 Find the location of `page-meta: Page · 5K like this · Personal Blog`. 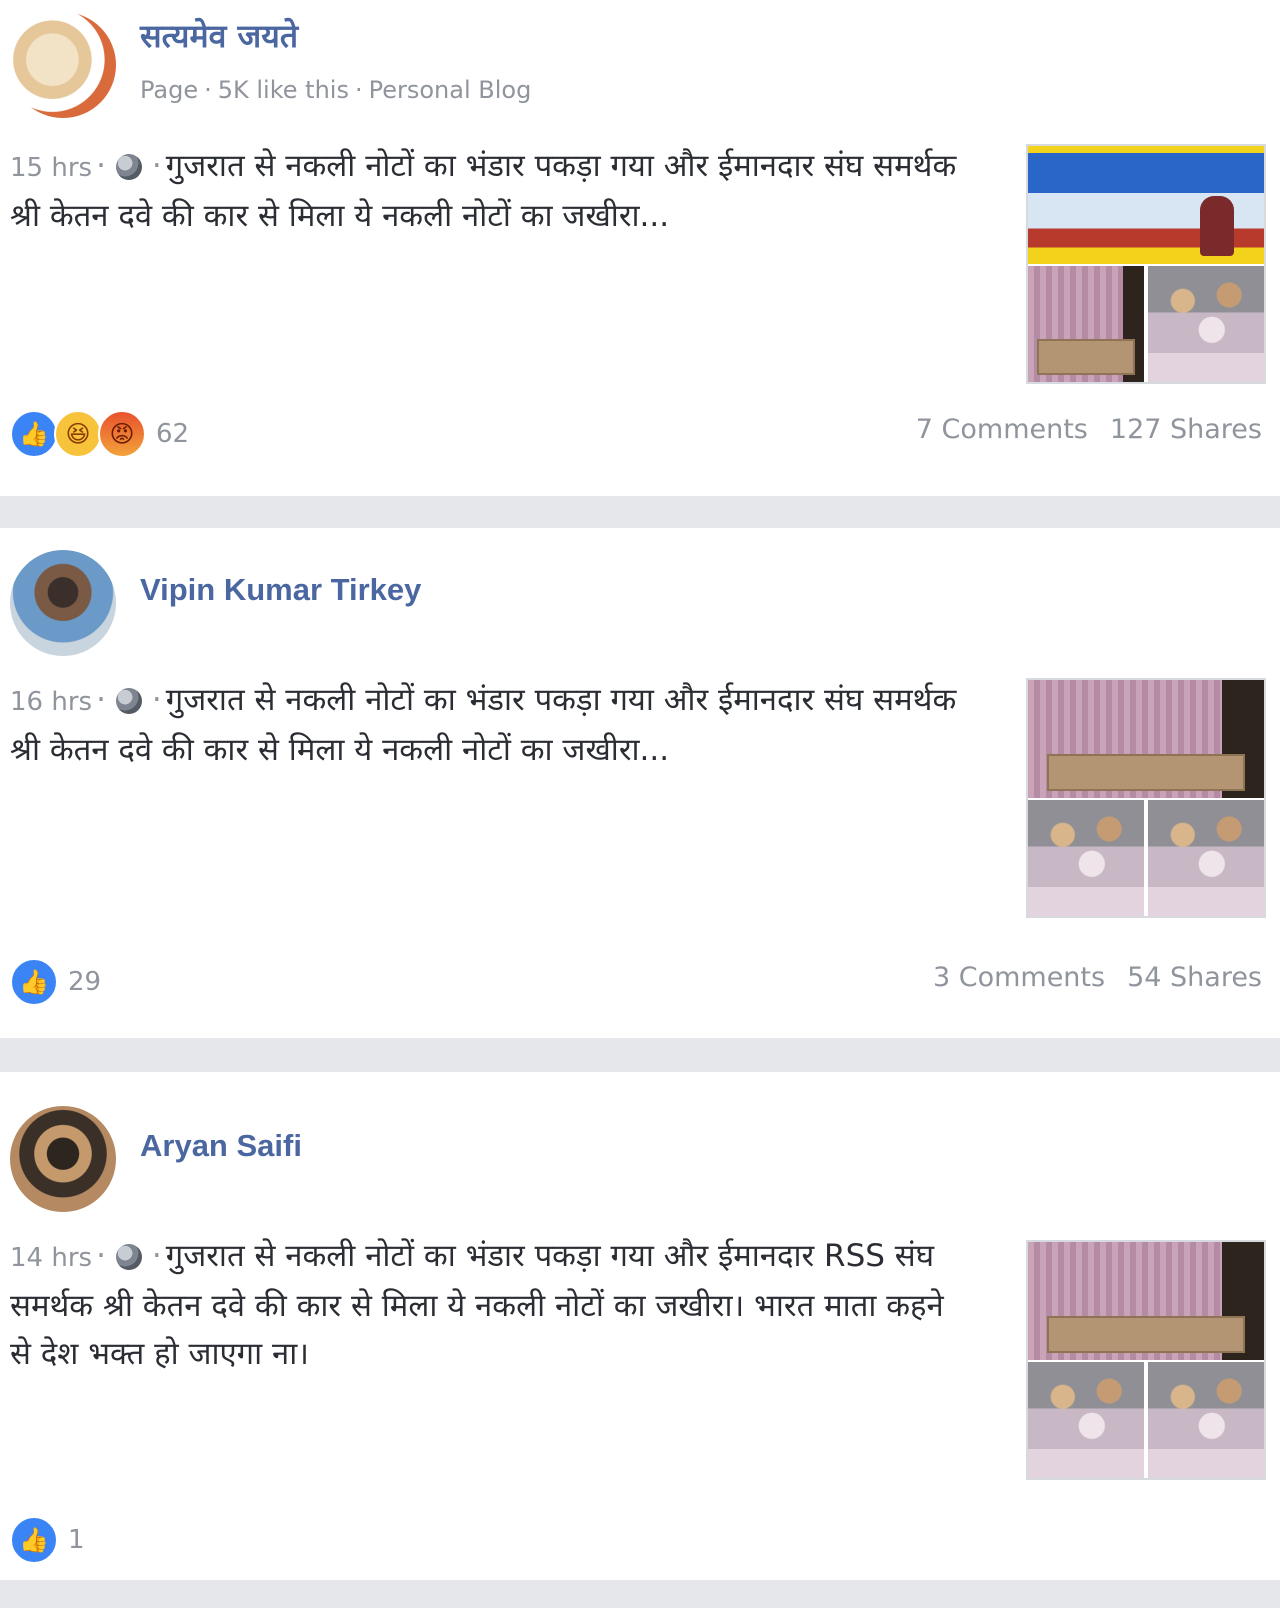

page-meta: Page · 5K like this · Personal Blog is located at coordinates (335, 90).